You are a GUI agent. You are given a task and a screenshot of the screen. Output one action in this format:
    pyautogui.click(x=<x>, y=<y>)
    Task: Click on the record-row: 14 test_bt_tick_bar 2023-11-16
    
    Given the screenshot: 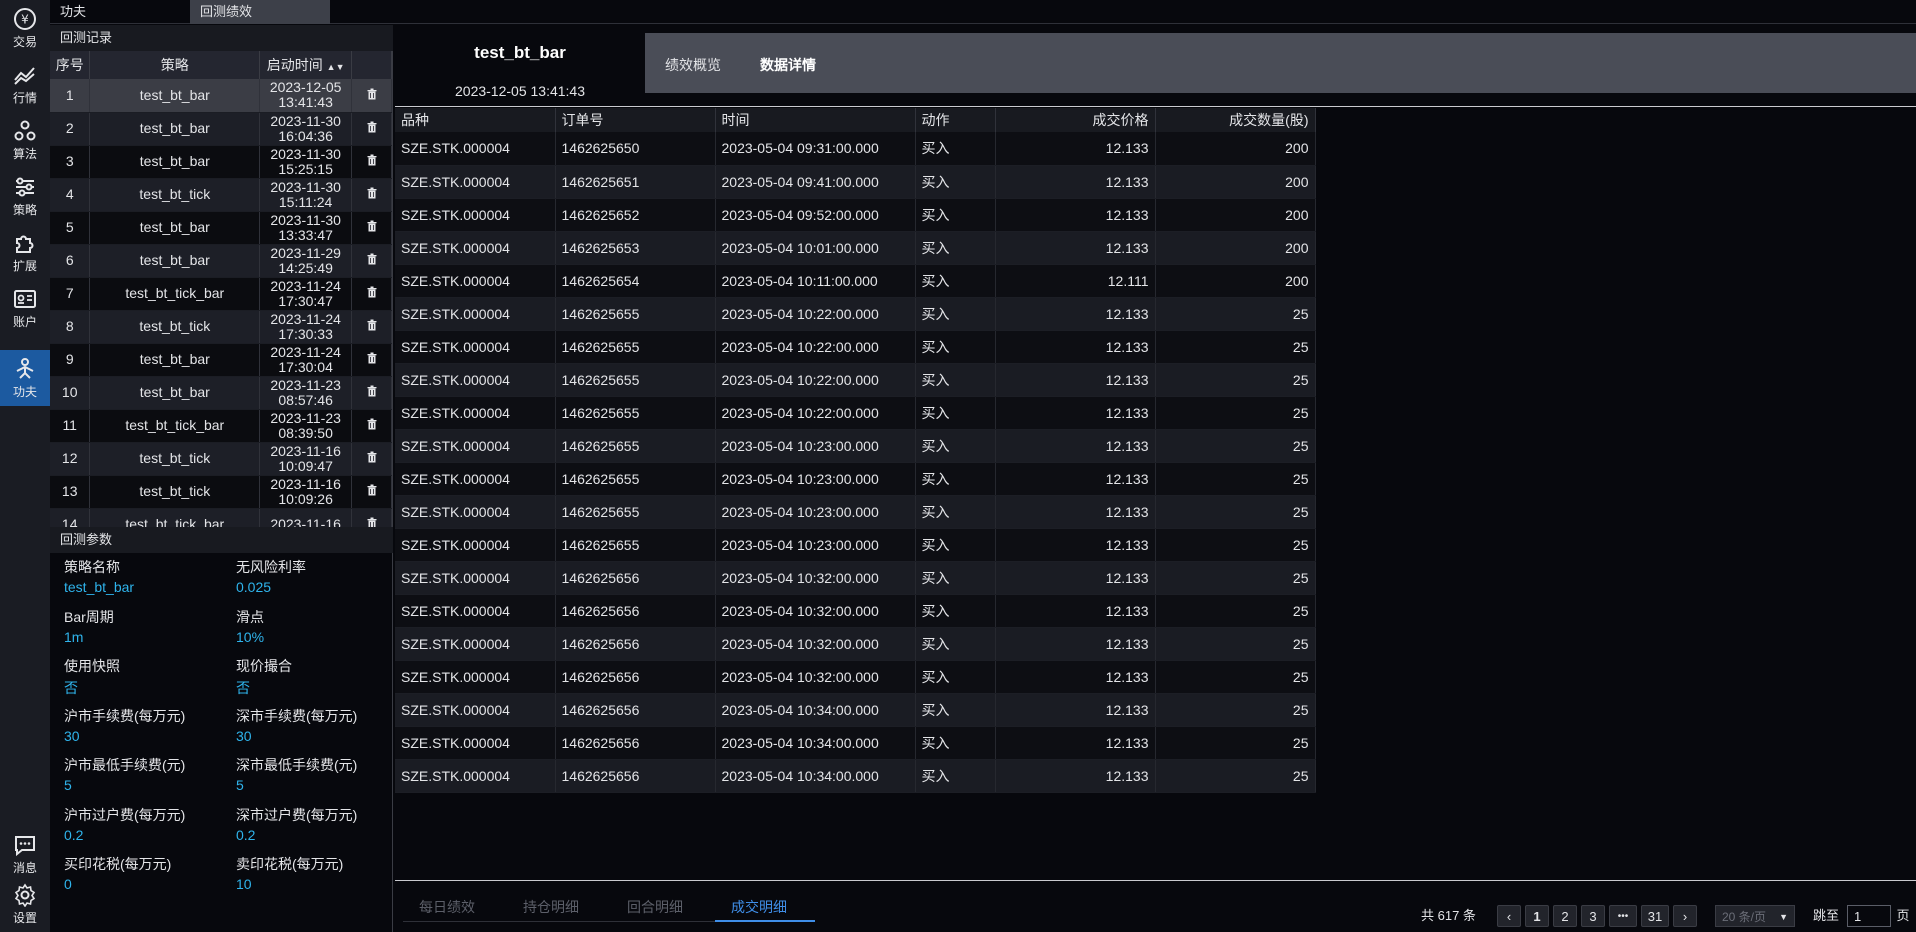 What is the action you would take?
    pyautogui.click(x=221, y=517)
    